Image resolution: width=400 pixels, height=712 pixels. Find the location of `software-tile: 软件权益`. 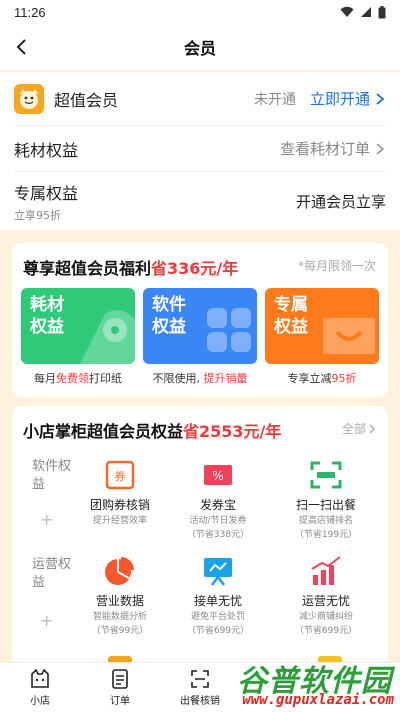

software-tile: 软件权益 is located at coordinates (200, 326).